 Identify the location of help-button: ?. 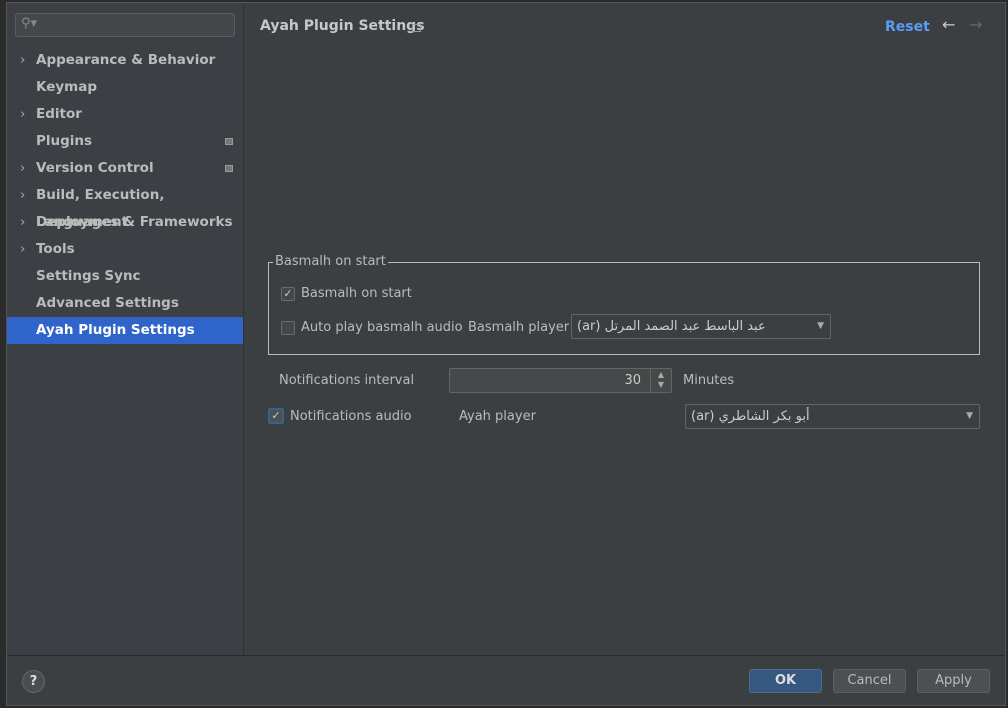
(33, 681).